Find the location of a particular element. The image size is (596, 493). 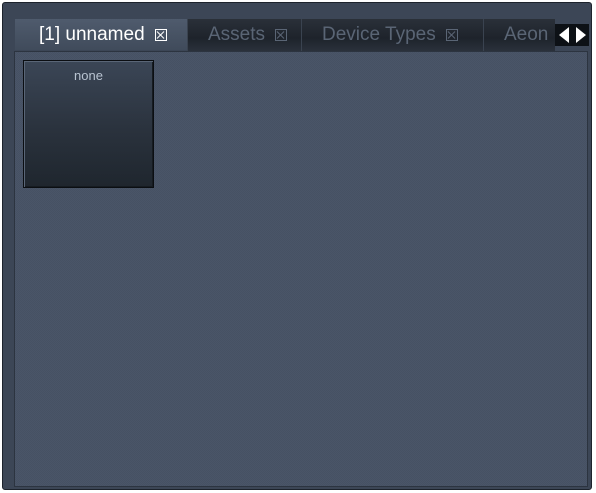

device-slot-label: none is located at coordinates (88, 75).